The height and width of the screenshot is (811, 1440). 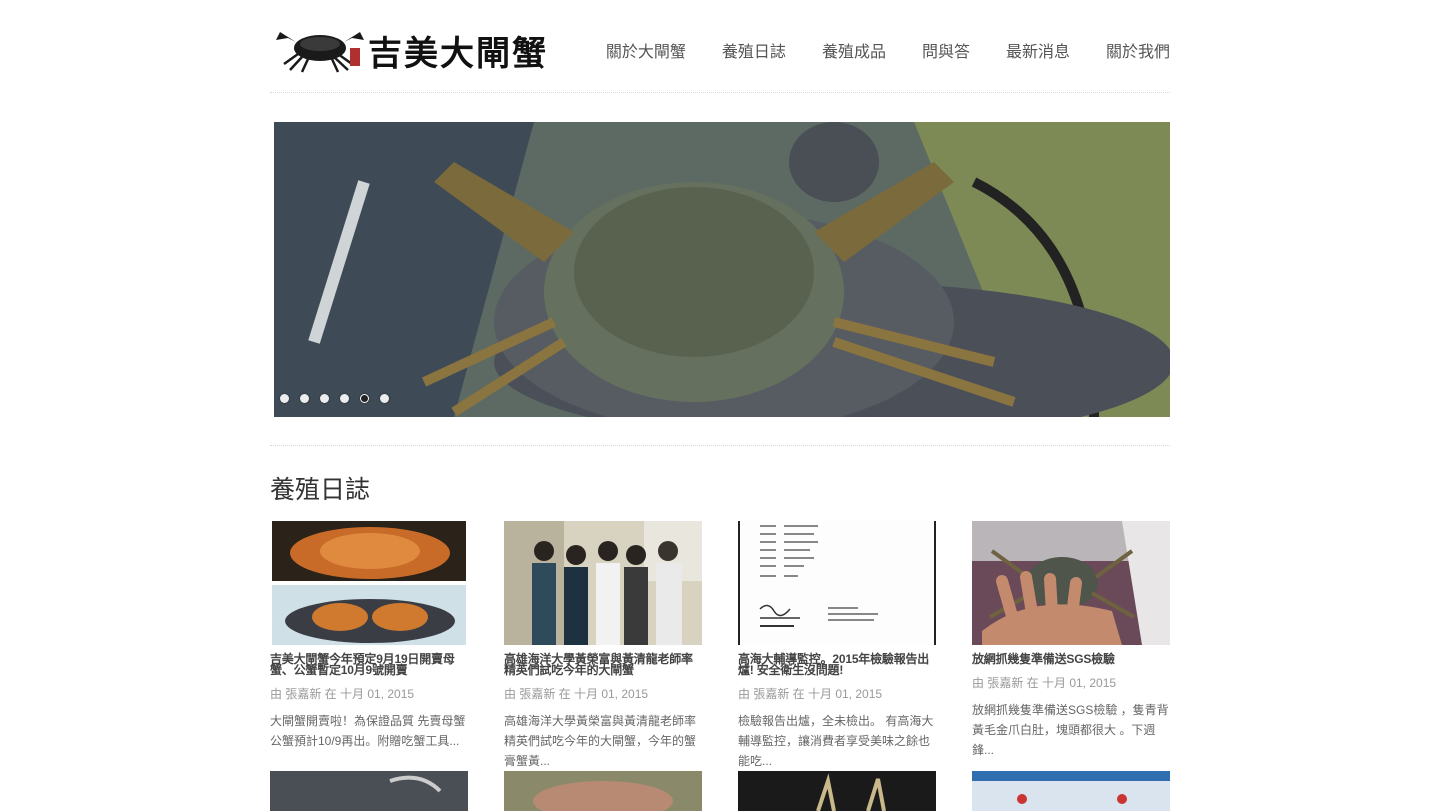 I want to click on nav-item-faq: 問與答, so click(x=946, y=50).